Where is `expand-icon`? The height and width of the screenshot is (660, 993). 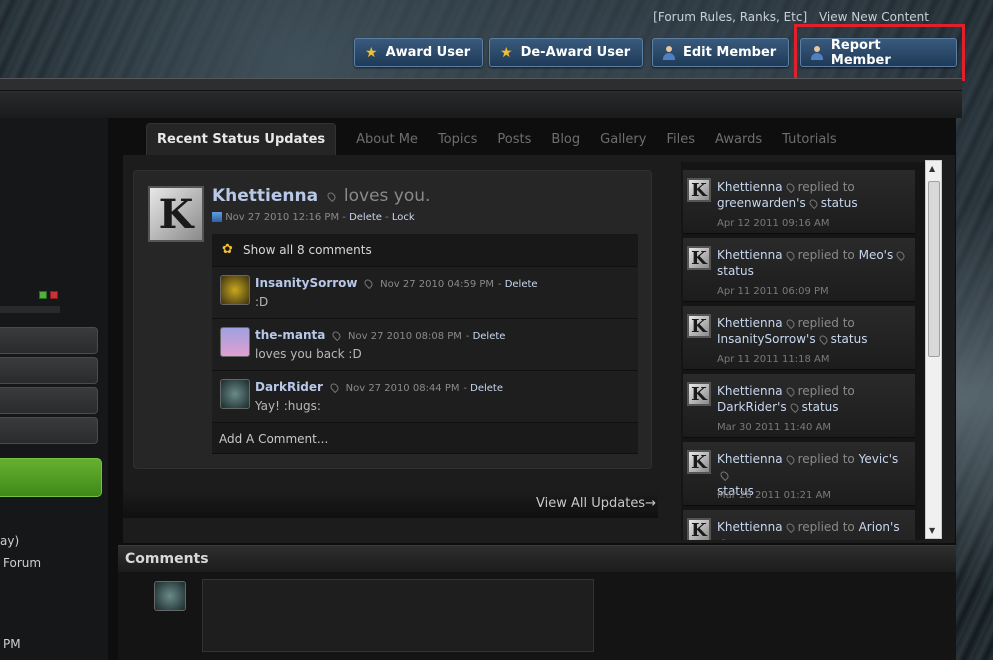 expand-icon is located at coordinates (217, 217).